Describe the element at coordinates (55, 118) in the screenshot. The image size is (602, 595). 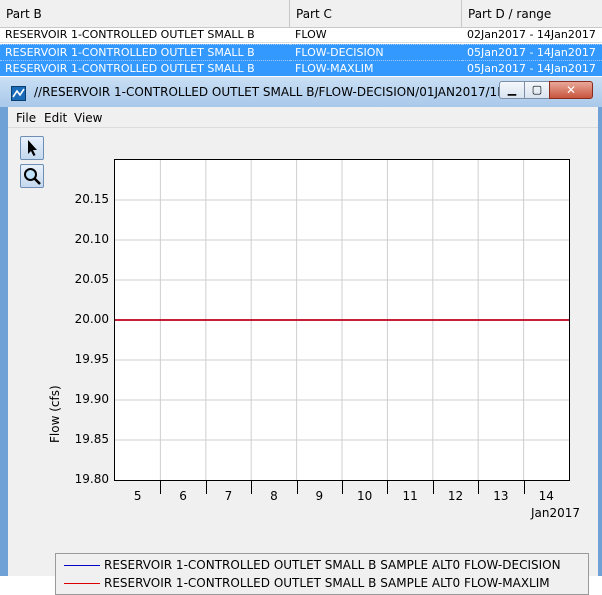
I see `menu-edit: Edit` at that location.